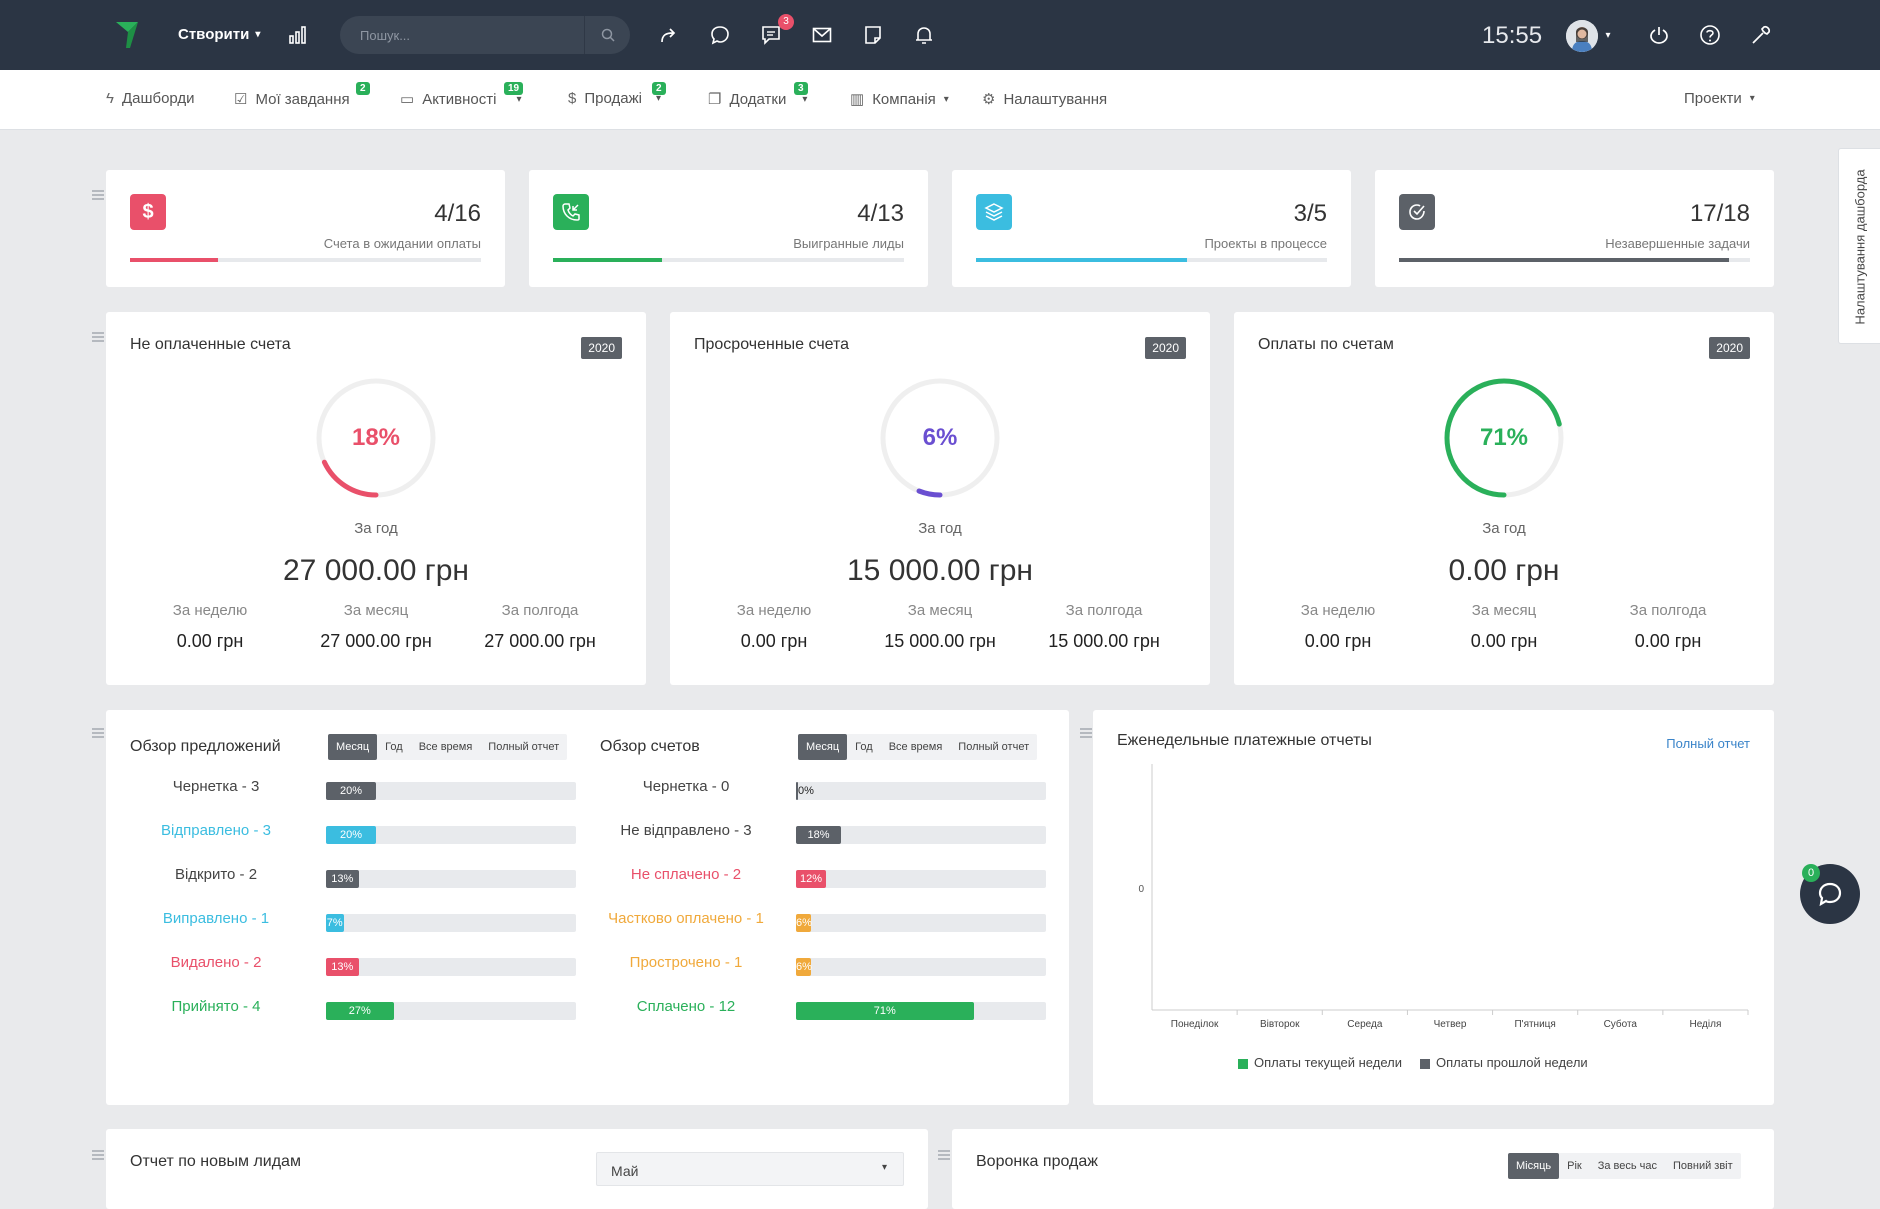  I want to click on tab-full-report: Повний звіт, so click(1703, 1166).